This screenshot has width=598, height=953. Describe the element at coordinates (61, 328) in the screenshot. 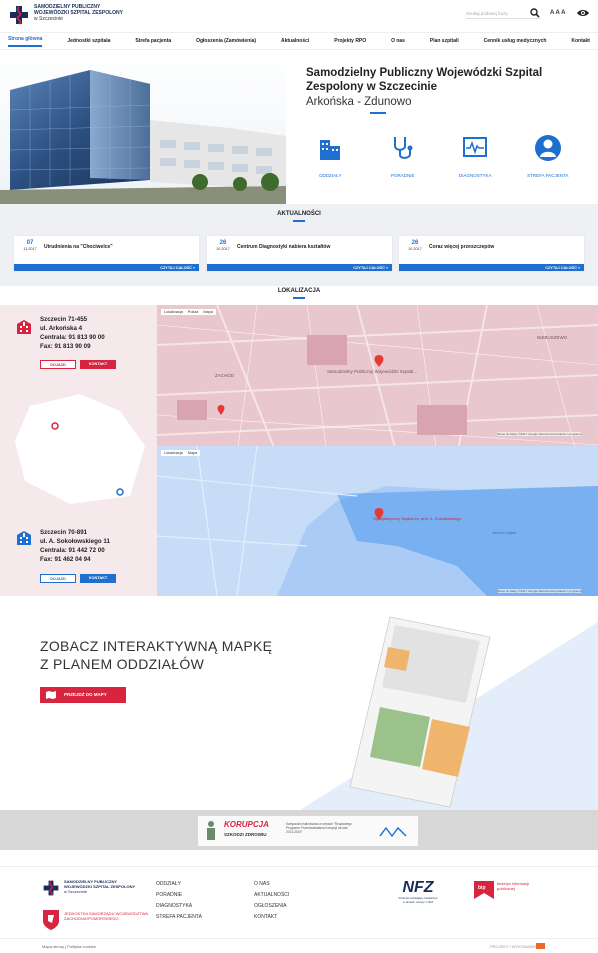

I see `address-street: ul. Arkońska 4` at that location.